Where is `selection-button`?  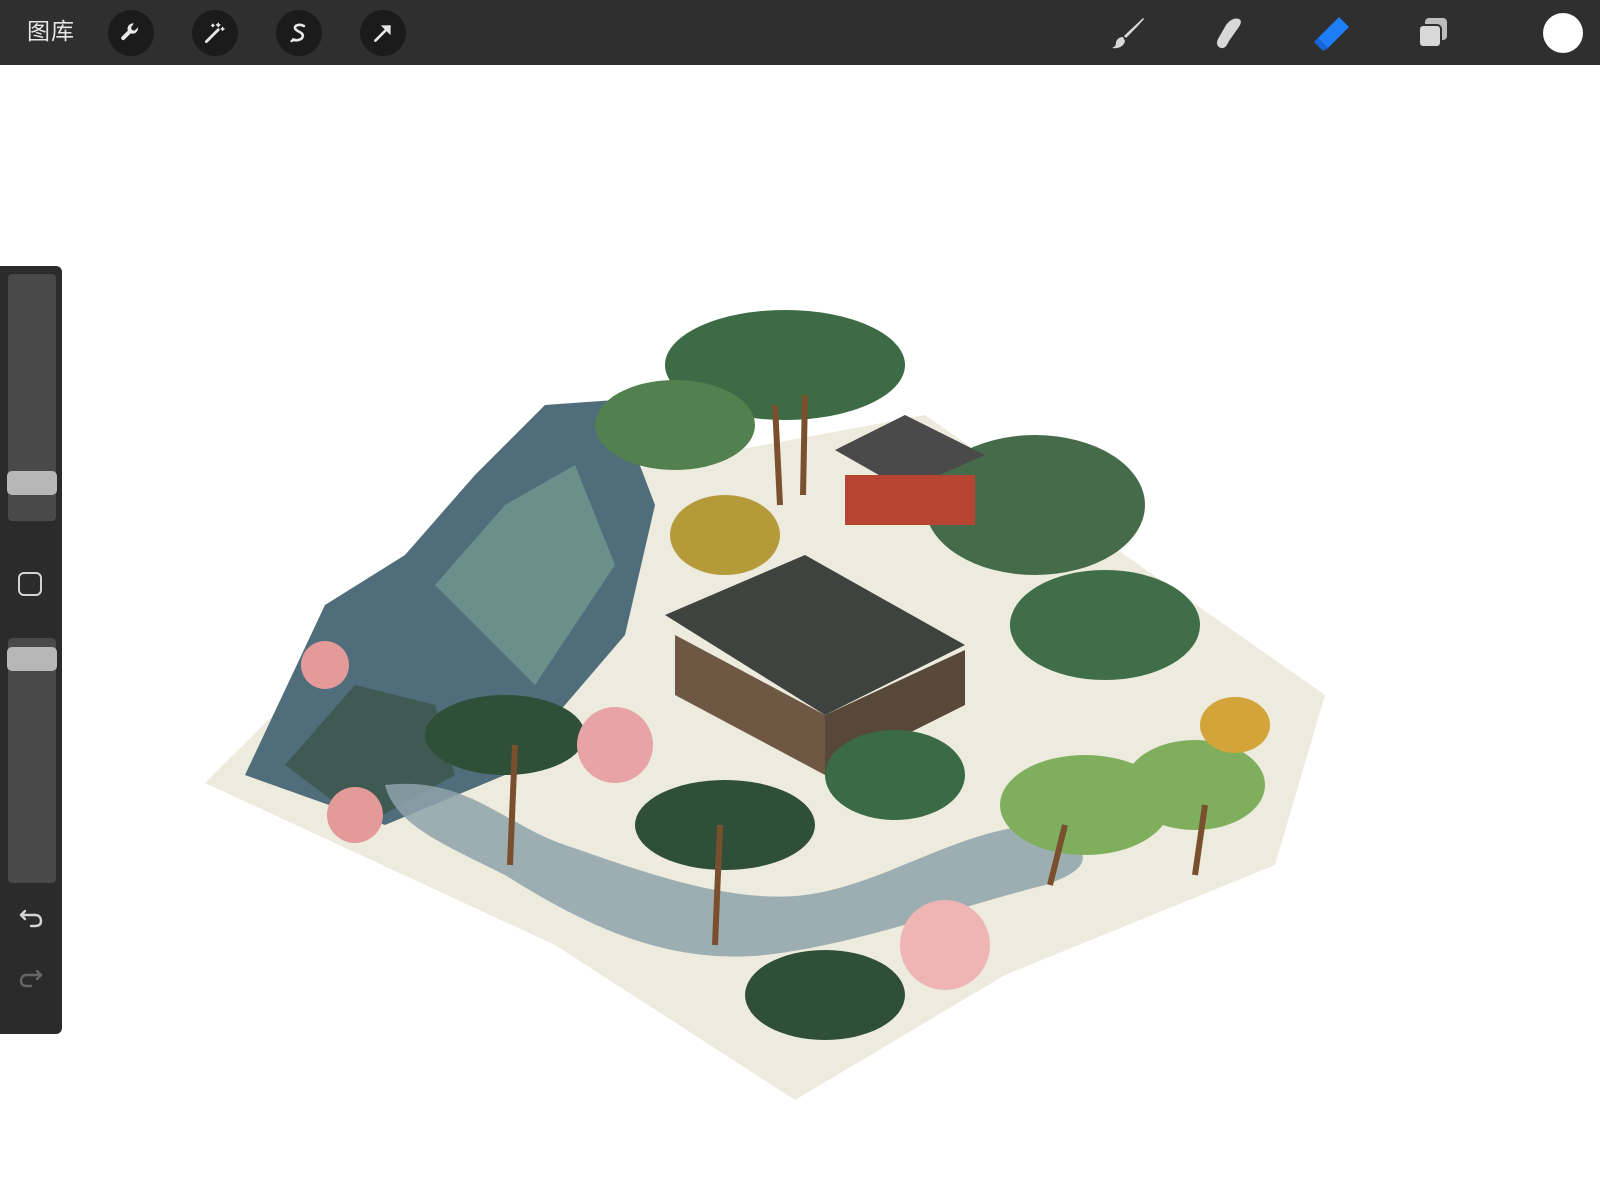
selection-button is located at coordinates (299, 33).